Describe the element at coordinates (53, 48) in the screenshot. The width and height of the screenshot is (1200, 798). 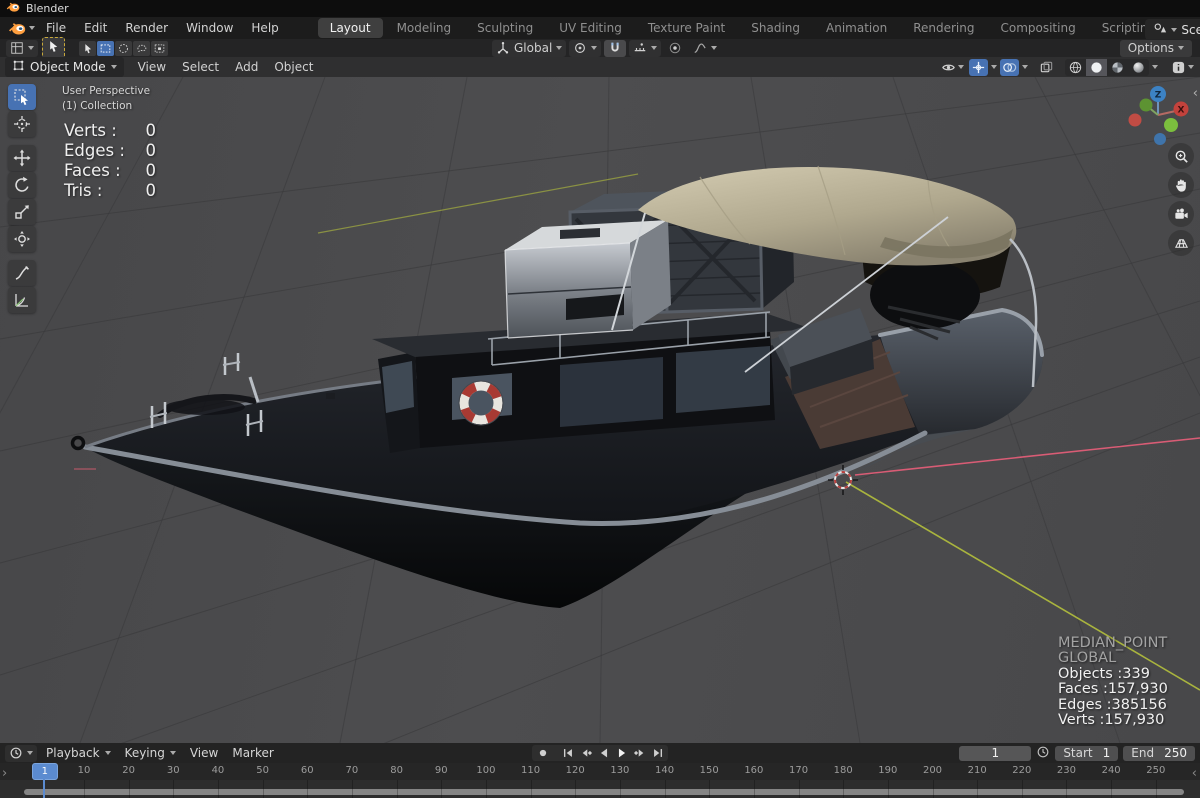
I see `active-tool-indicator` at that location.